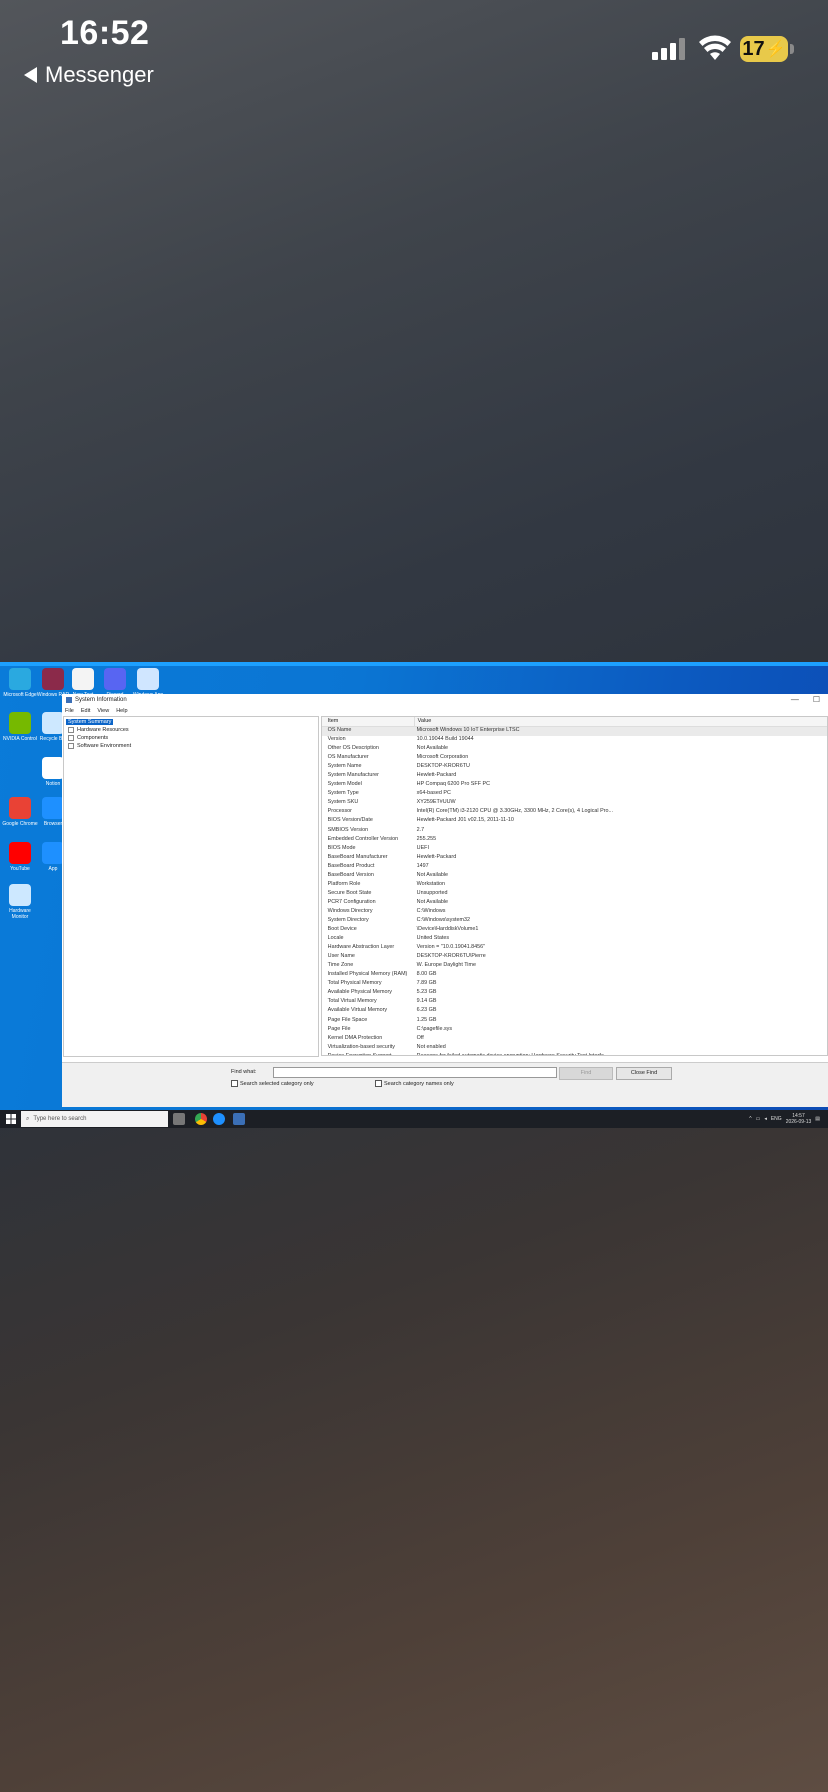 The width and height of the screenshot is (828, 1792). What do you see at coordinates (574, 939) in the screenshot?
I see `table-row: Locale United States` at bounding box center [574, 939].